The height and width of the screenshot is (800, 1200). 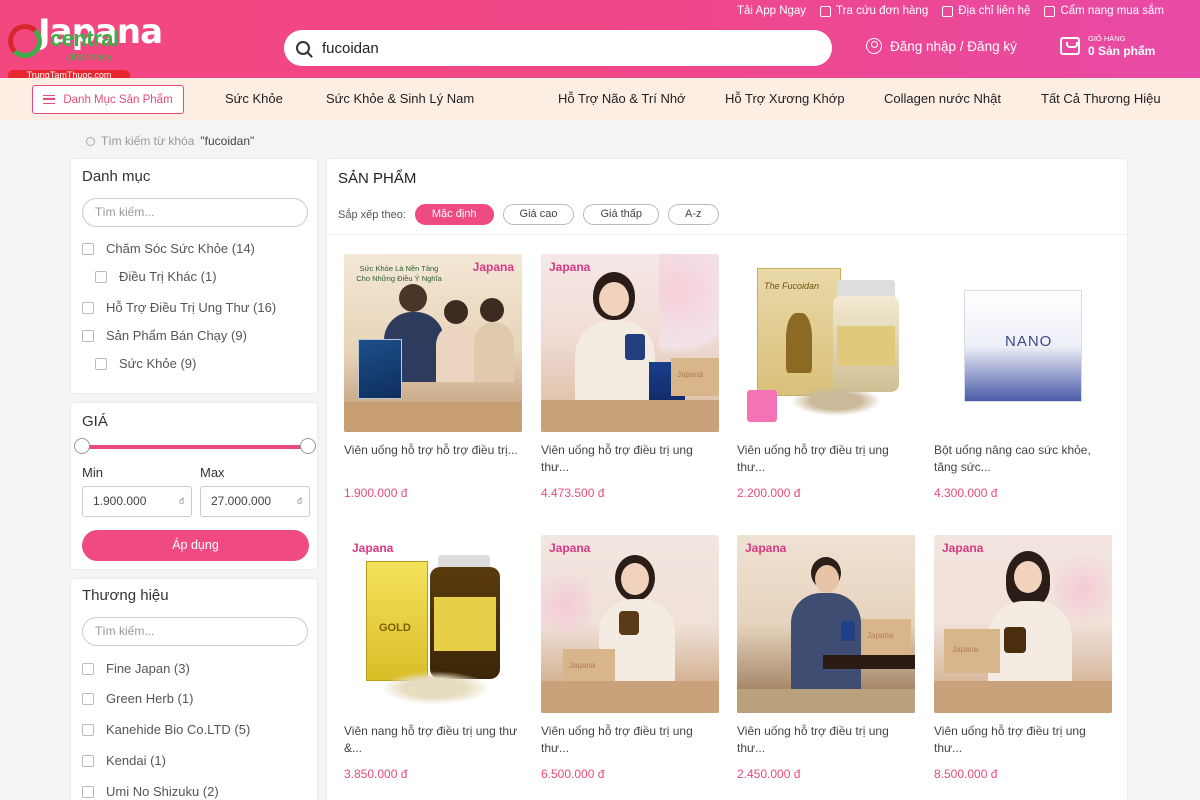 What do you see at coordinates (630, 416) in the screenshot?
I see `table-shape` at bounding box center [630, 416].